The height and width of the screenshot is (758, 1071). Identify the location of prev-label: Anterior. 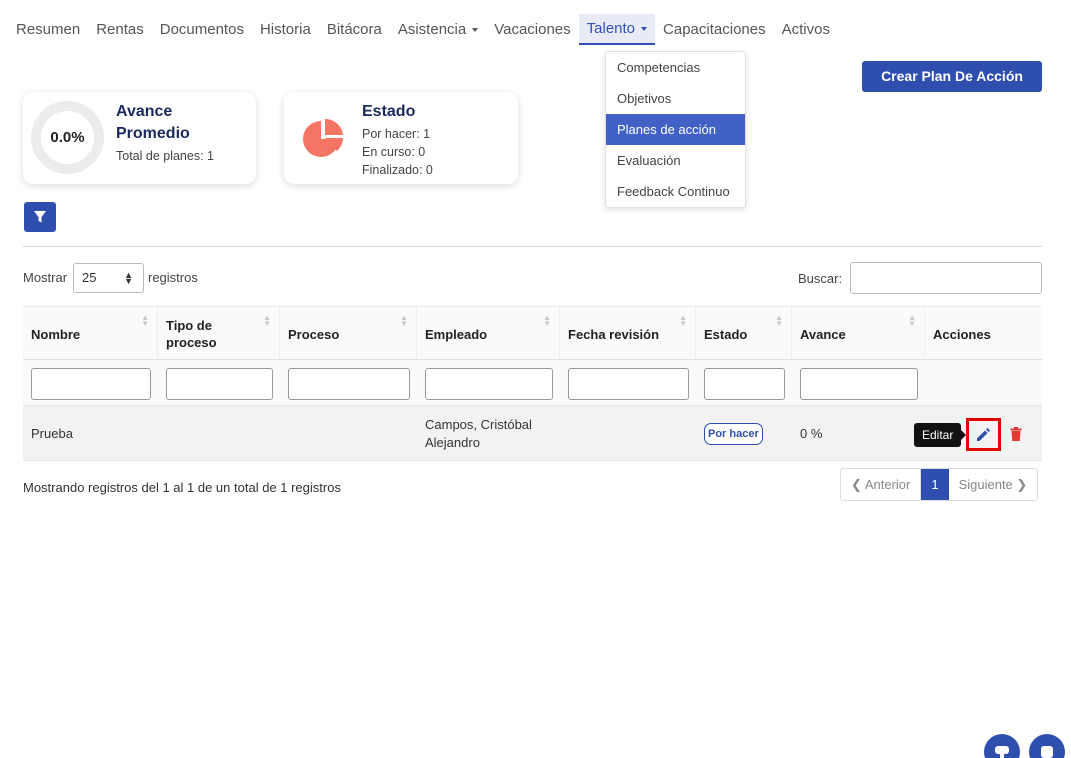
(887, 484).